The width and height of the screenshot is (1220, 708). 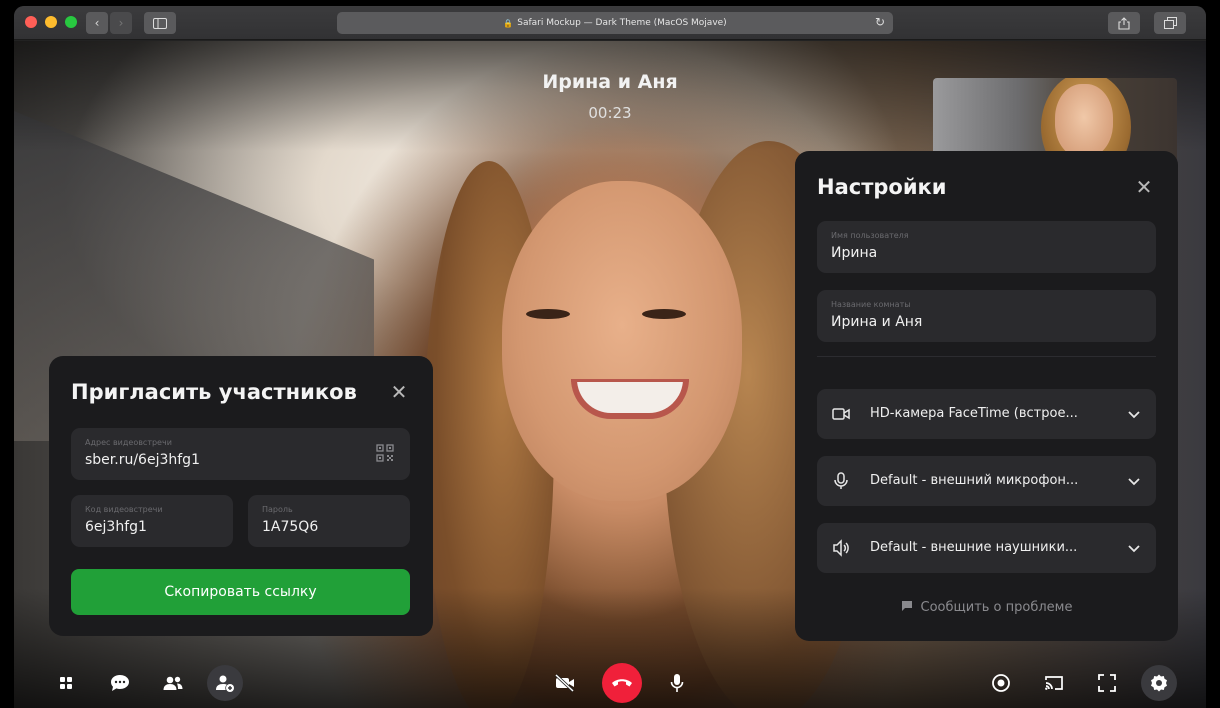 I want to click on settings-panel-title: Настройки, so click(x=882, y=187).